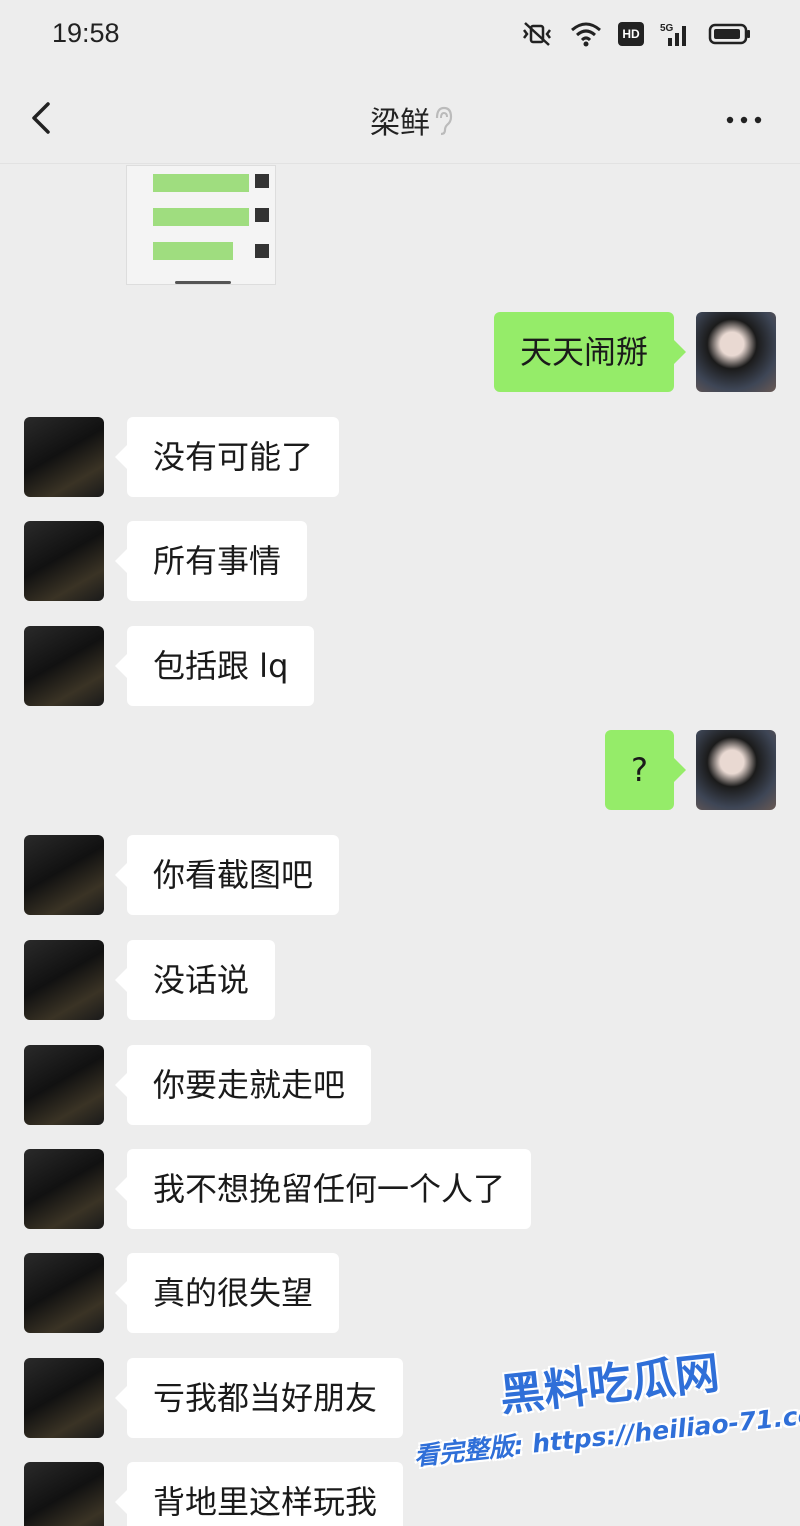 Image resolution: width=800 pixels, height=1526 pixels. What do you see at coordinates (400, 770) in the screenshot?
I see `message-row: ?` at bounding box center [400, 770].